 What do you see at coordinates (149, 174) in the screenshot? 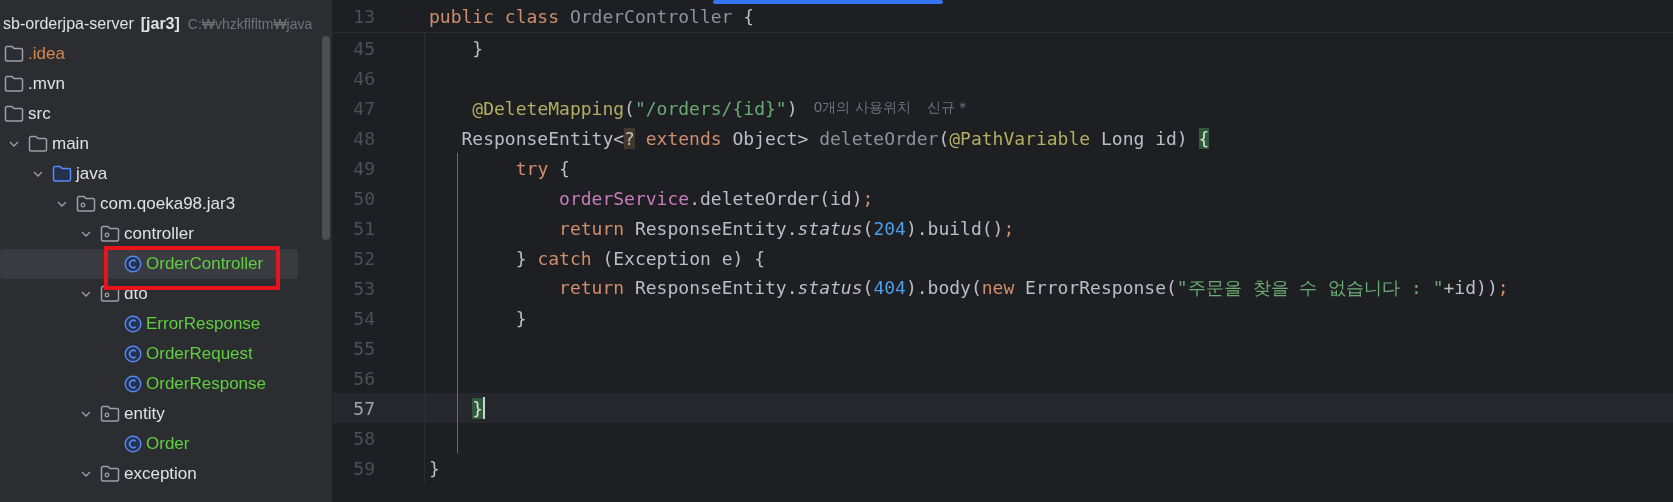
I see `tree-item: java` at bounding box center [149, 174].